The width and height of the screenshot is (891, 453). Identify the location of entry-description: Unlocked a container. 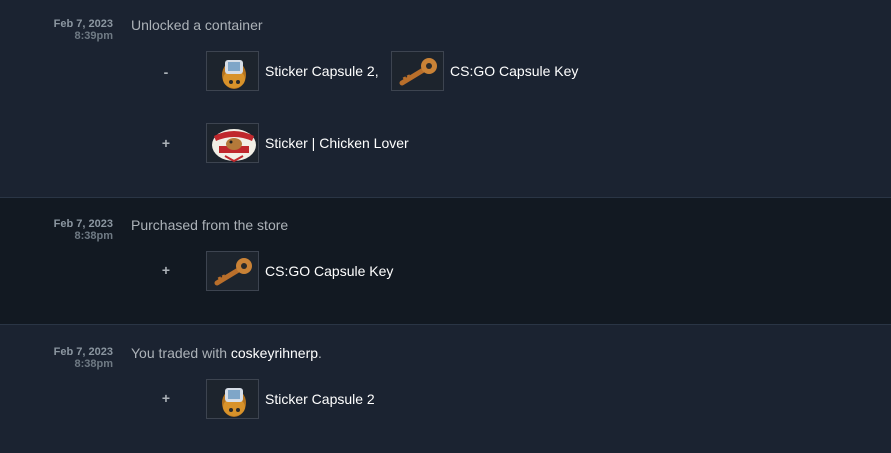
(197, 25).